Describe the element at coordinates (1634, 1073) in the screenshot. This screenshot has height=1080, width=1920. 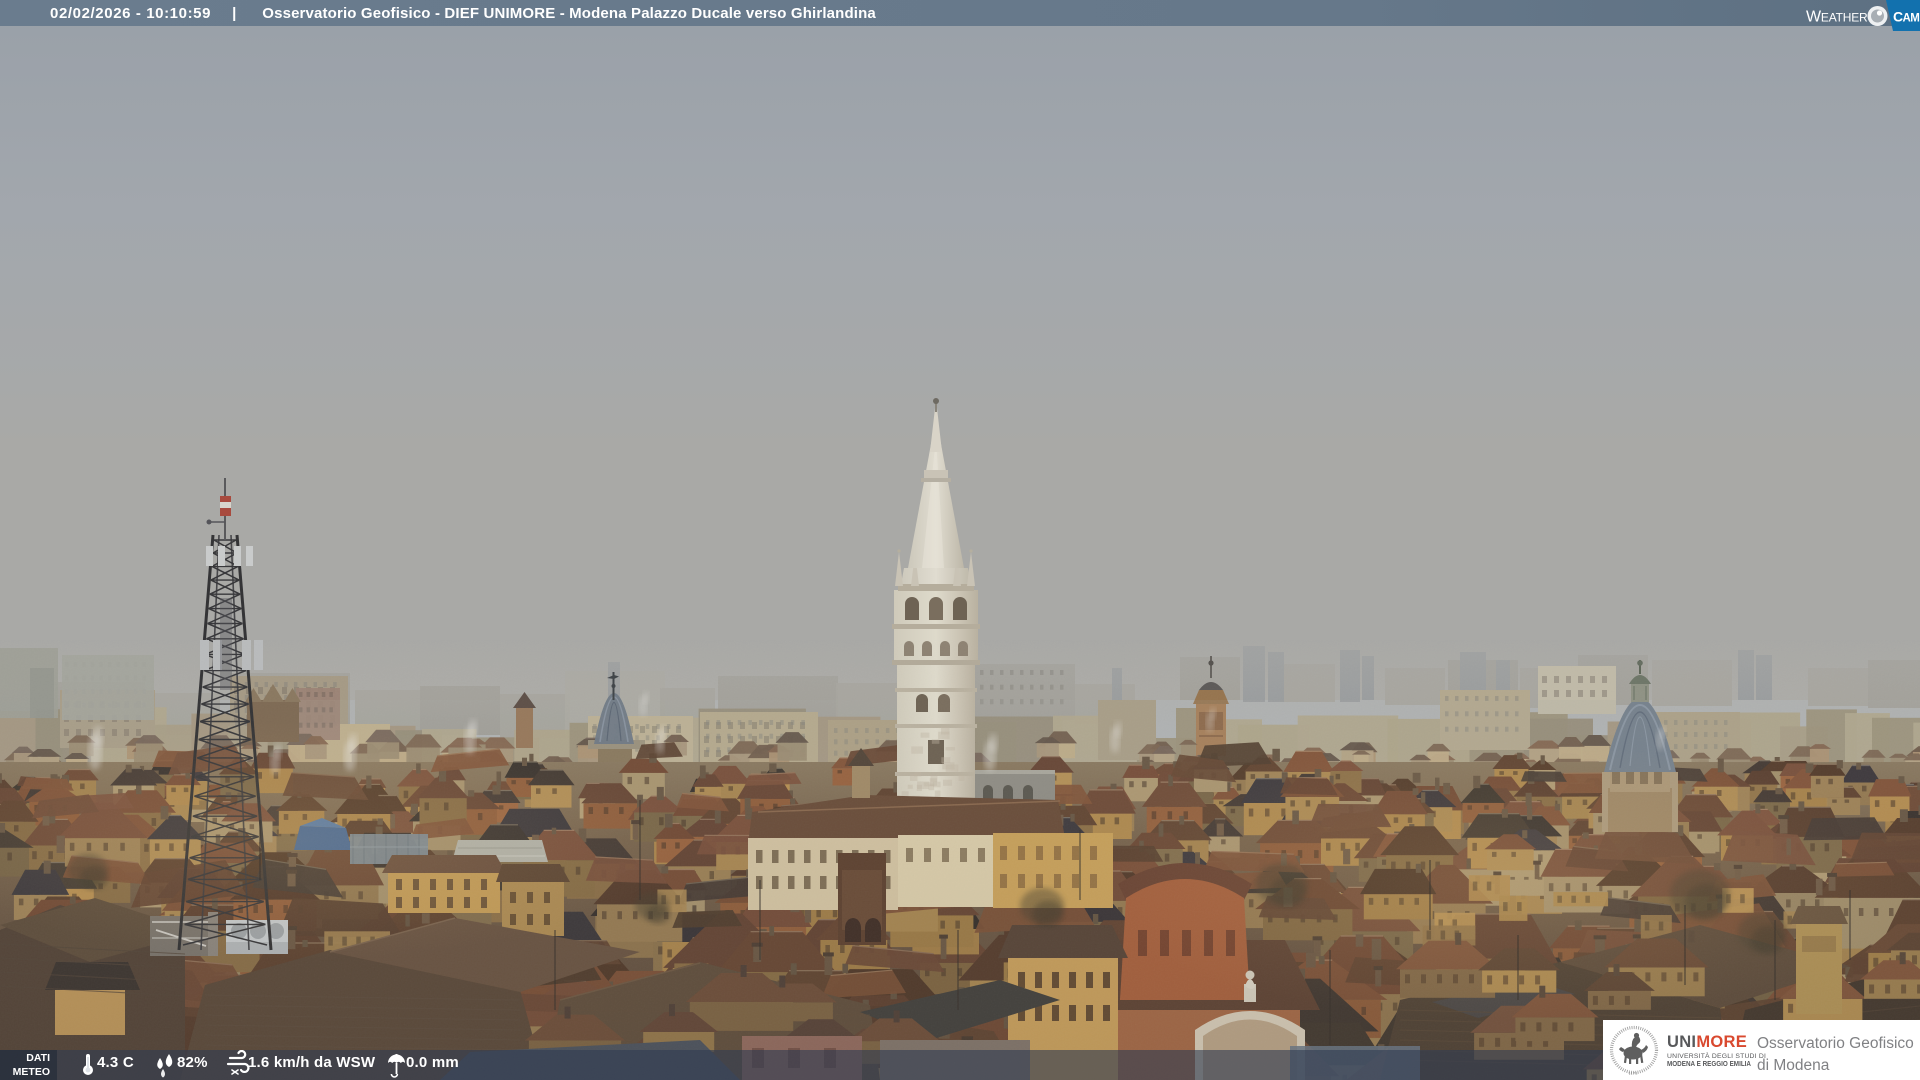
I see `svg-text: 1175` at that location.